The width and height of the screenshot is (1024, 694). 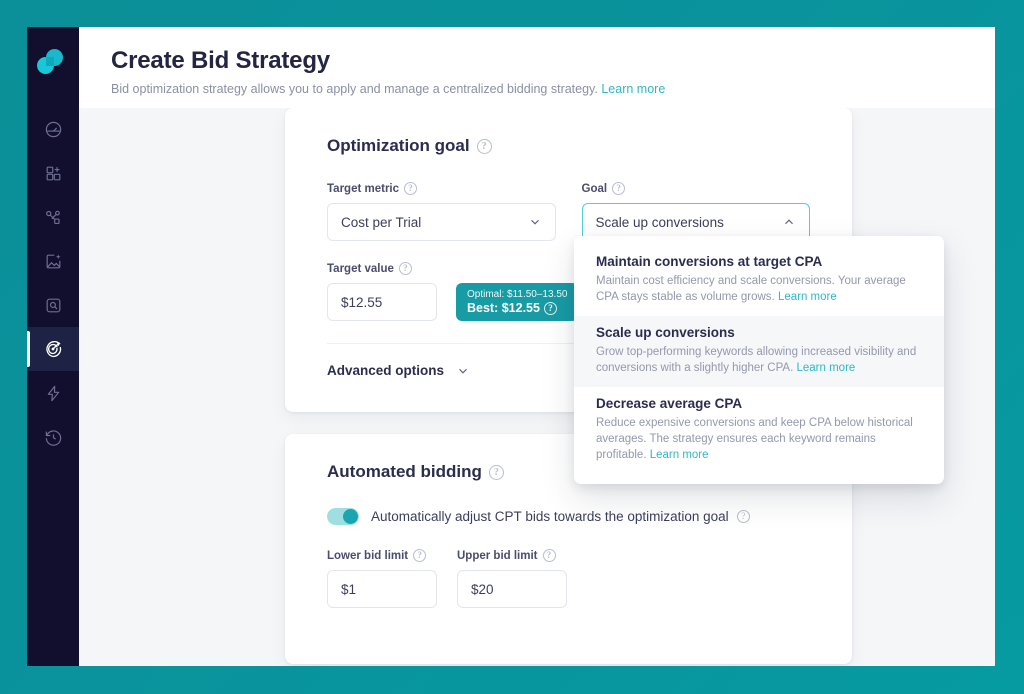 I want to click on upper-bid-label: Upper bid limit ?, so click(x=512, y=555).